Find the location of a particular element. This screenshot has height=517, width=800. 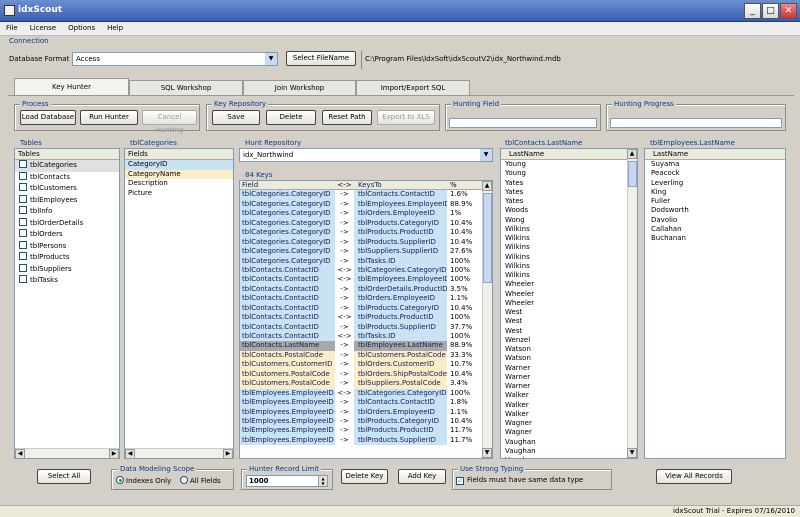

save-button: Save is located at coordinates (236, 117).